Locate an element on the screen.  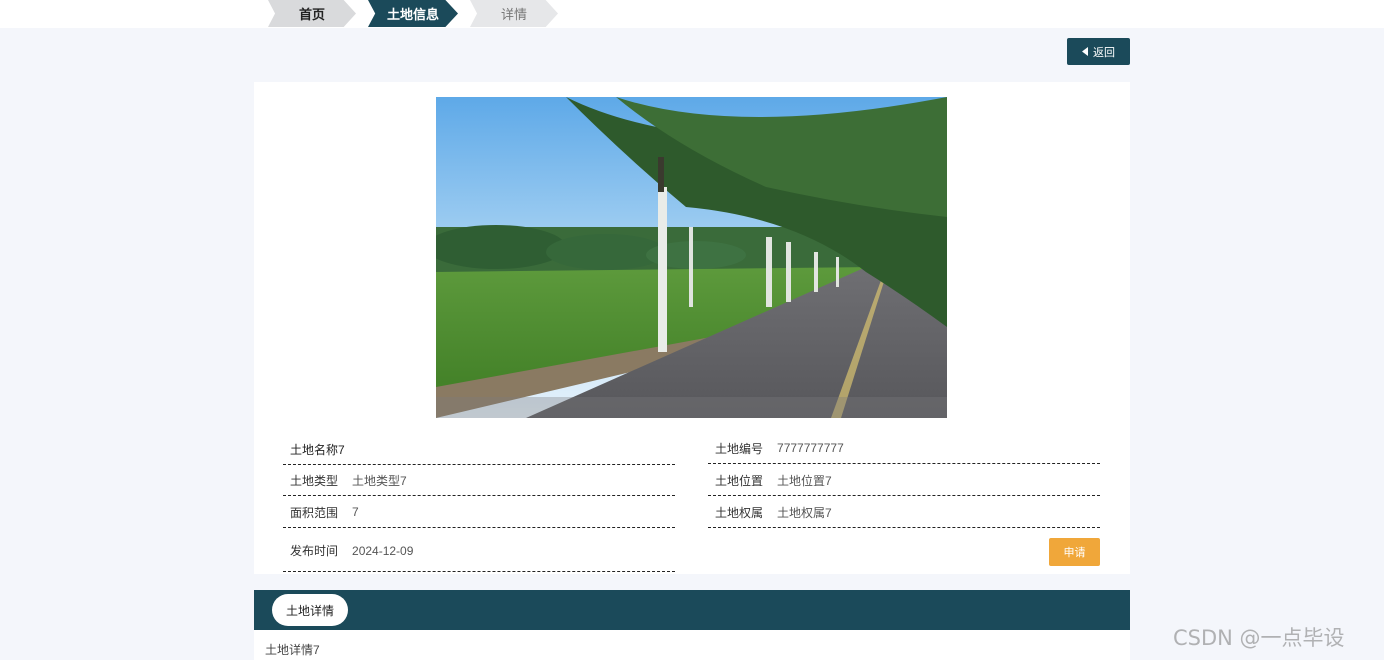
breadcrumb-detail: 详情 is located at coordinates (514, 13).